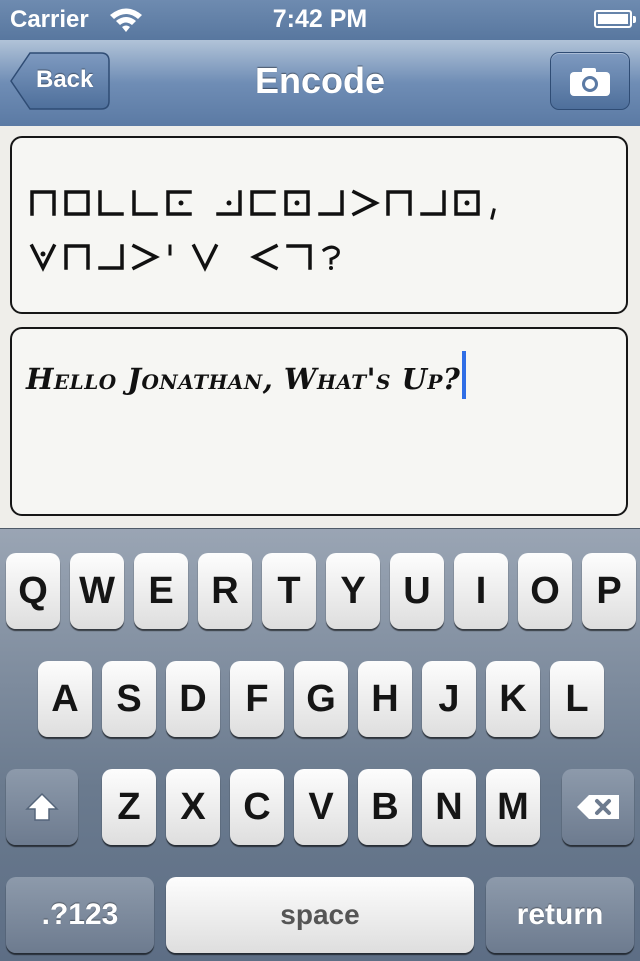  What do you see at coordinates (129, 807) in the screenshot?
I see `key-z: Z` at bounding box center [129, 807].